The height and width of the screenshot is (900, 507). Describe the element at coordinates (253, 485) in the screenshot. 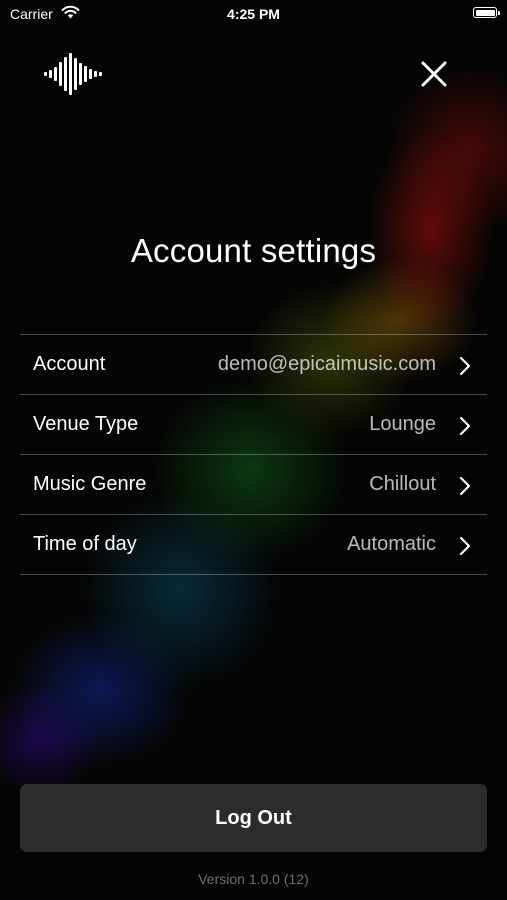

I see `settings-row-music-genre: Music Genre Chillout` at that location.